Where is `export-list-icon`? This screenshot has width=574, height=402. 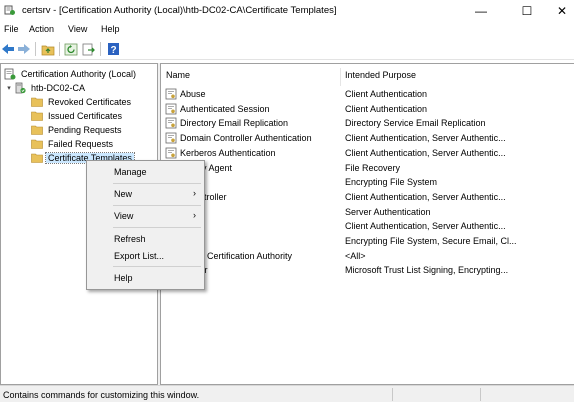 export-list-icon is located at coordinates (89, 49).